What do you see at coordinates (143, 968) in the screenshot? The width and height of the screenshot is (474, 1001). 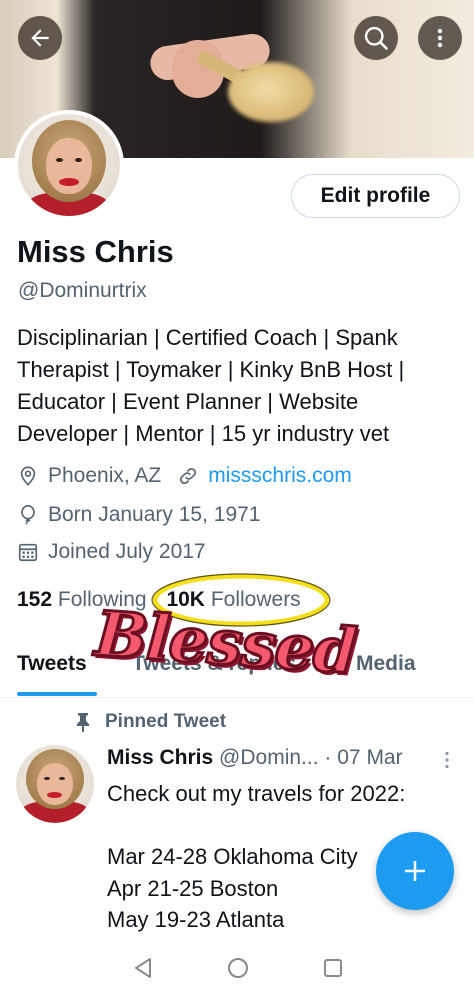 I see `nav-back-icon` at bounding box center [143, 968].